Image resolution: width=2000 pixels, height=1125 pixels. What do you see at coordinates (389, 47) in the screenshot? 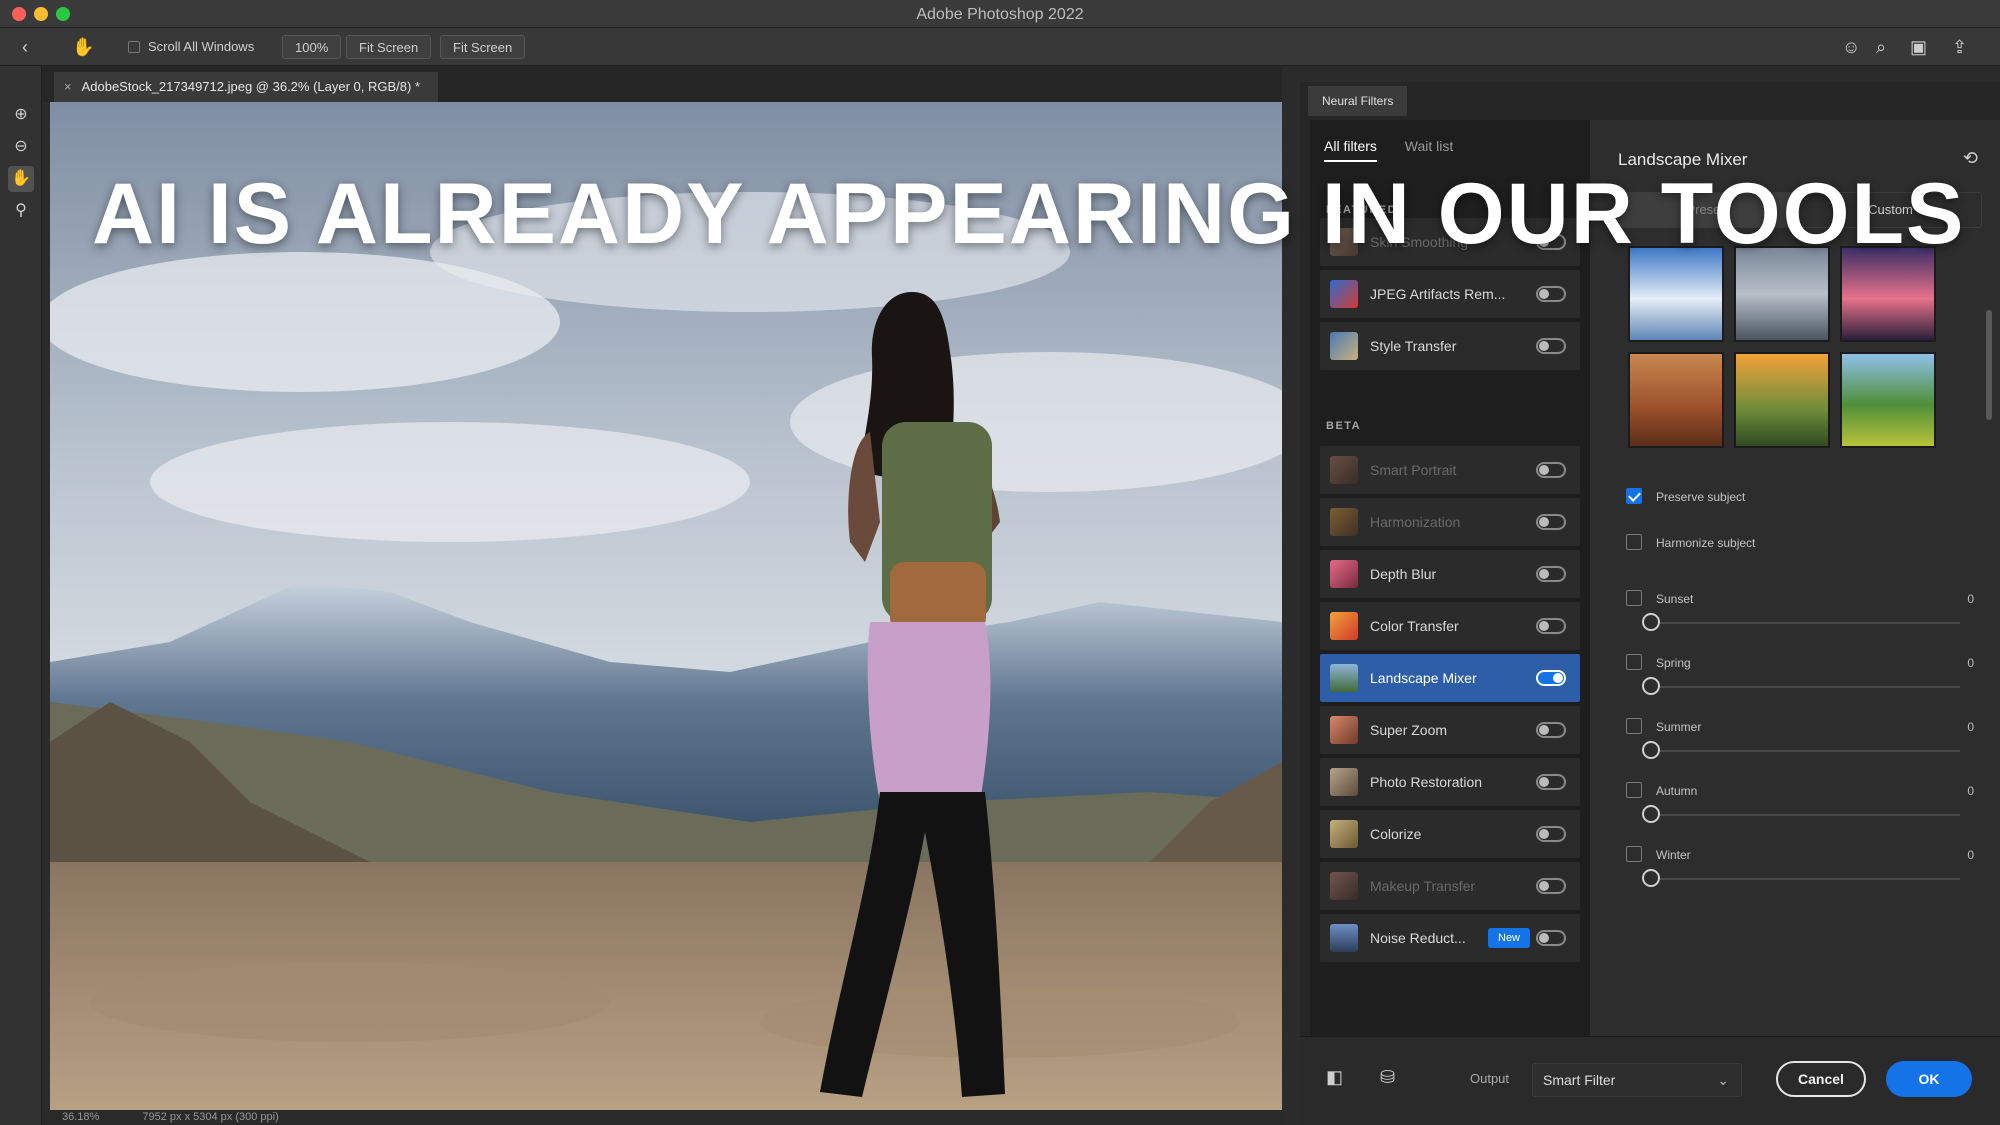
I see `fit-screen-button: Fit Screen` at bounding box center [389, 47].